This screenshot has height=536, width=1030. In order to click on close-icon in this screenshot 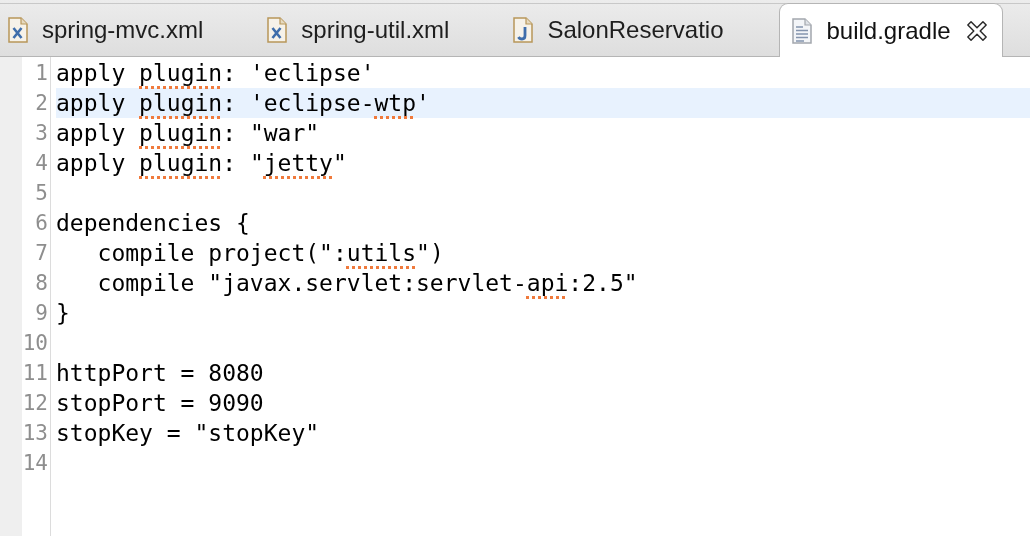, I will do `click(976, 30)`.